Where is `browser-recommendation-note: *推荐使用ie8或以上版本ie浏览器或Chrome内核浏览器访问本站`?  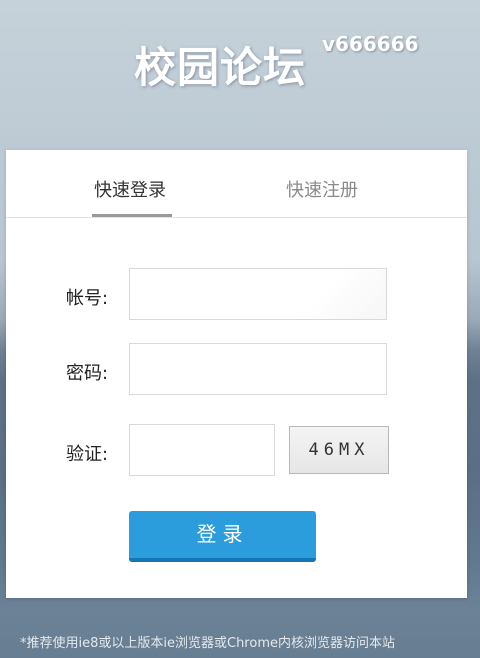 browser-recommendation-note: *推荐使用ie8或以上版本ie浏览器或Chrome内核浏览器访问本站 is located at coordinates (207, 643).